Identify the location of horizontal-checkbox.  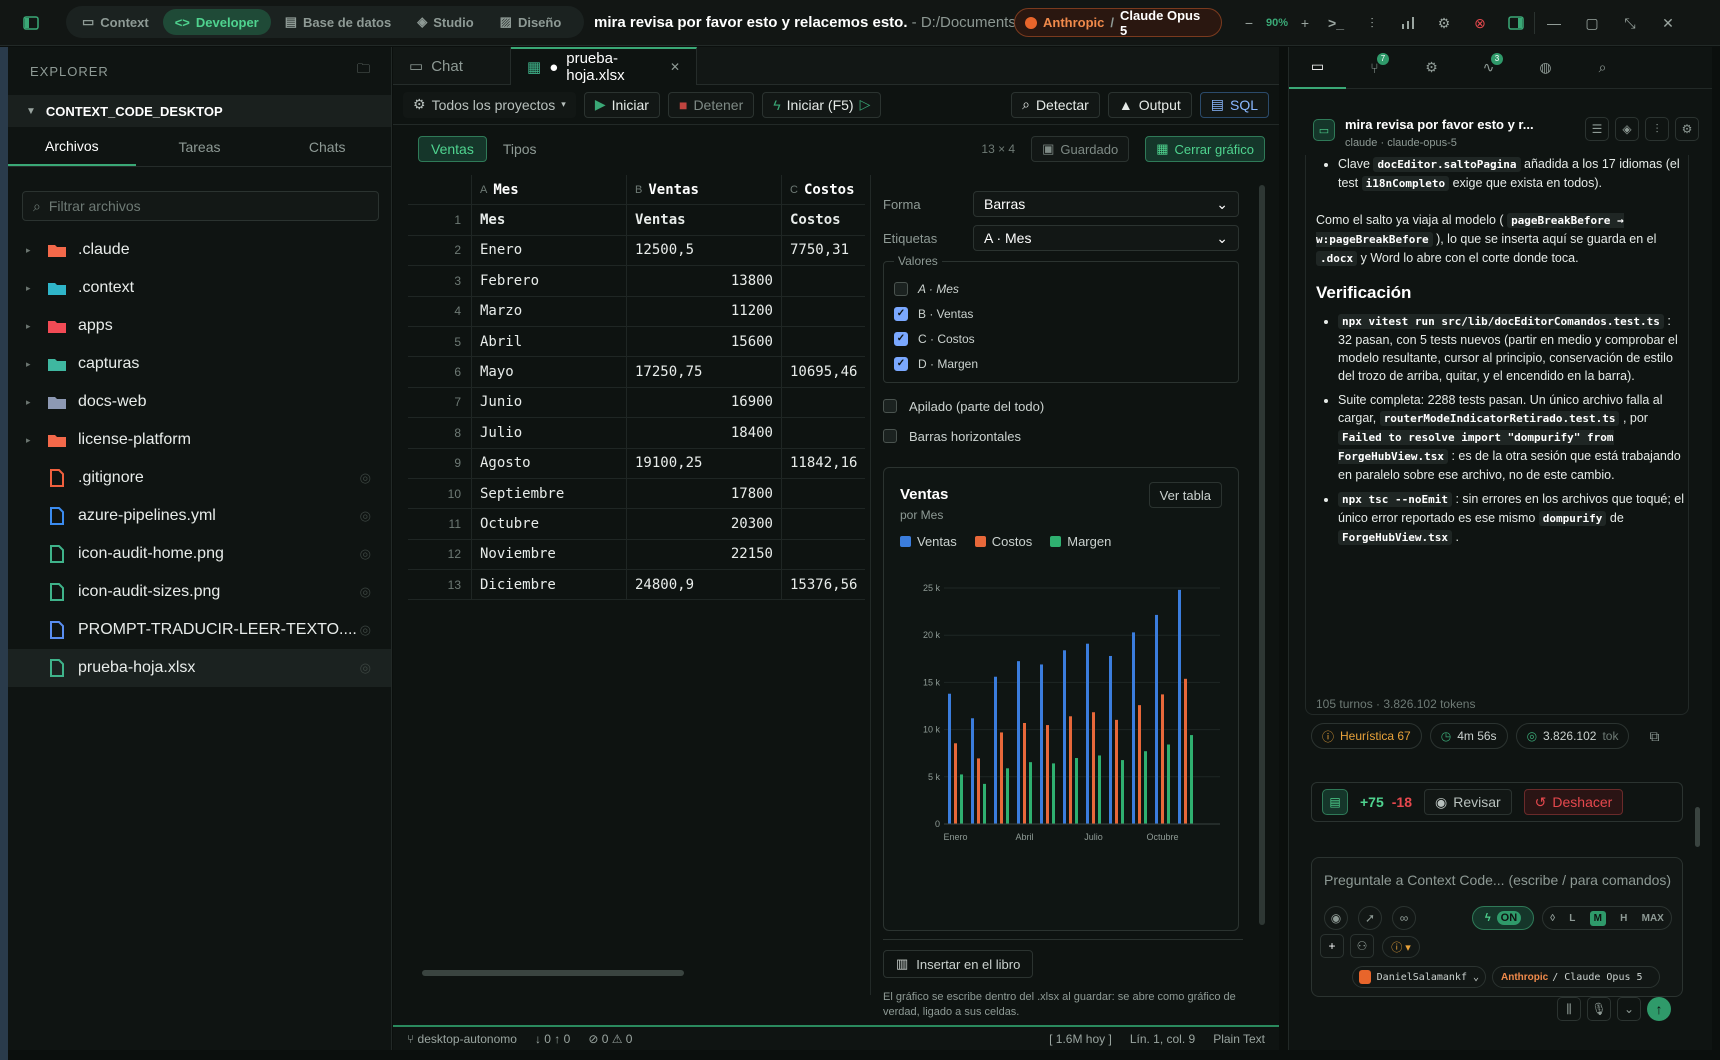
(890, 436).